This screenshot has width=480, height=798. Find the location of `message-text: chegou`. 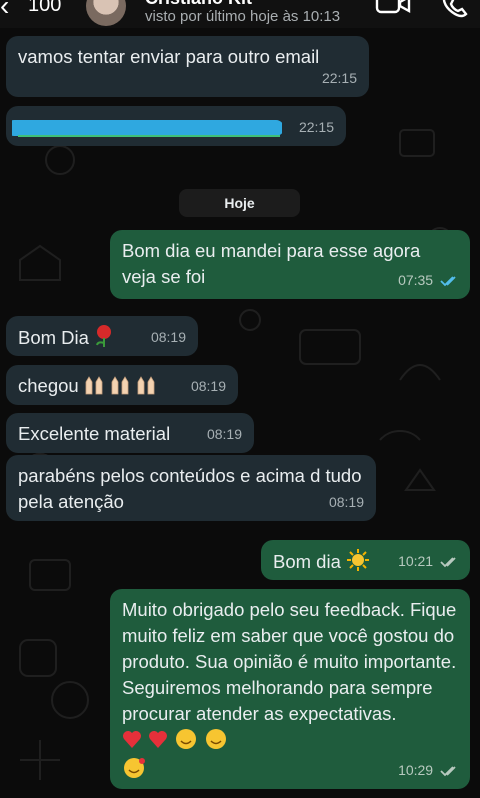

message-text: chegou is located at coordinates (48, 385).